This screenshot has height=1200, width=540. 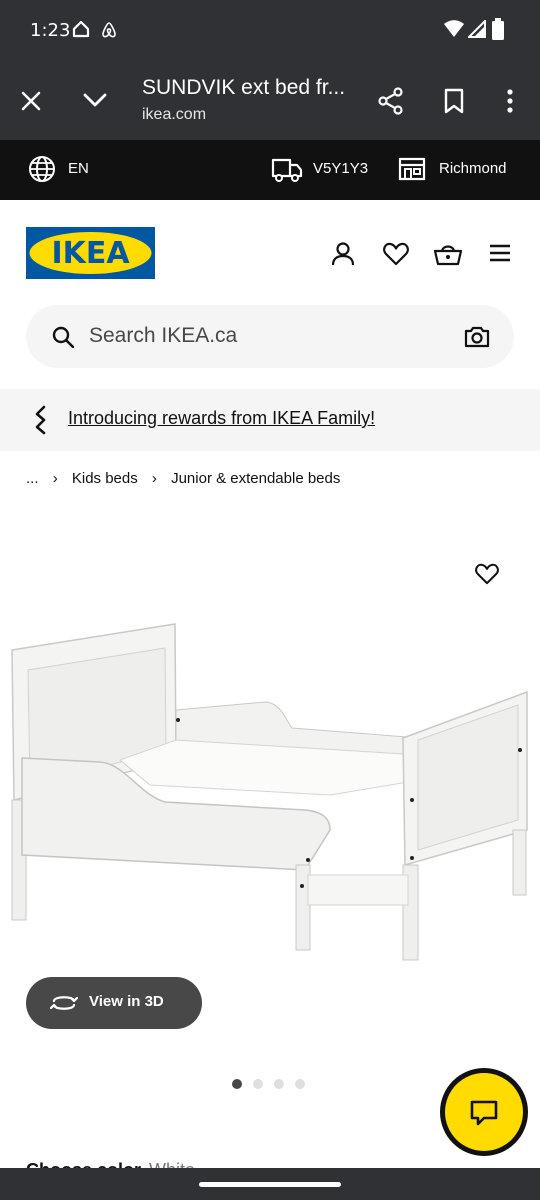 I want to click on wifi-icon, so click(x=454, y=31).